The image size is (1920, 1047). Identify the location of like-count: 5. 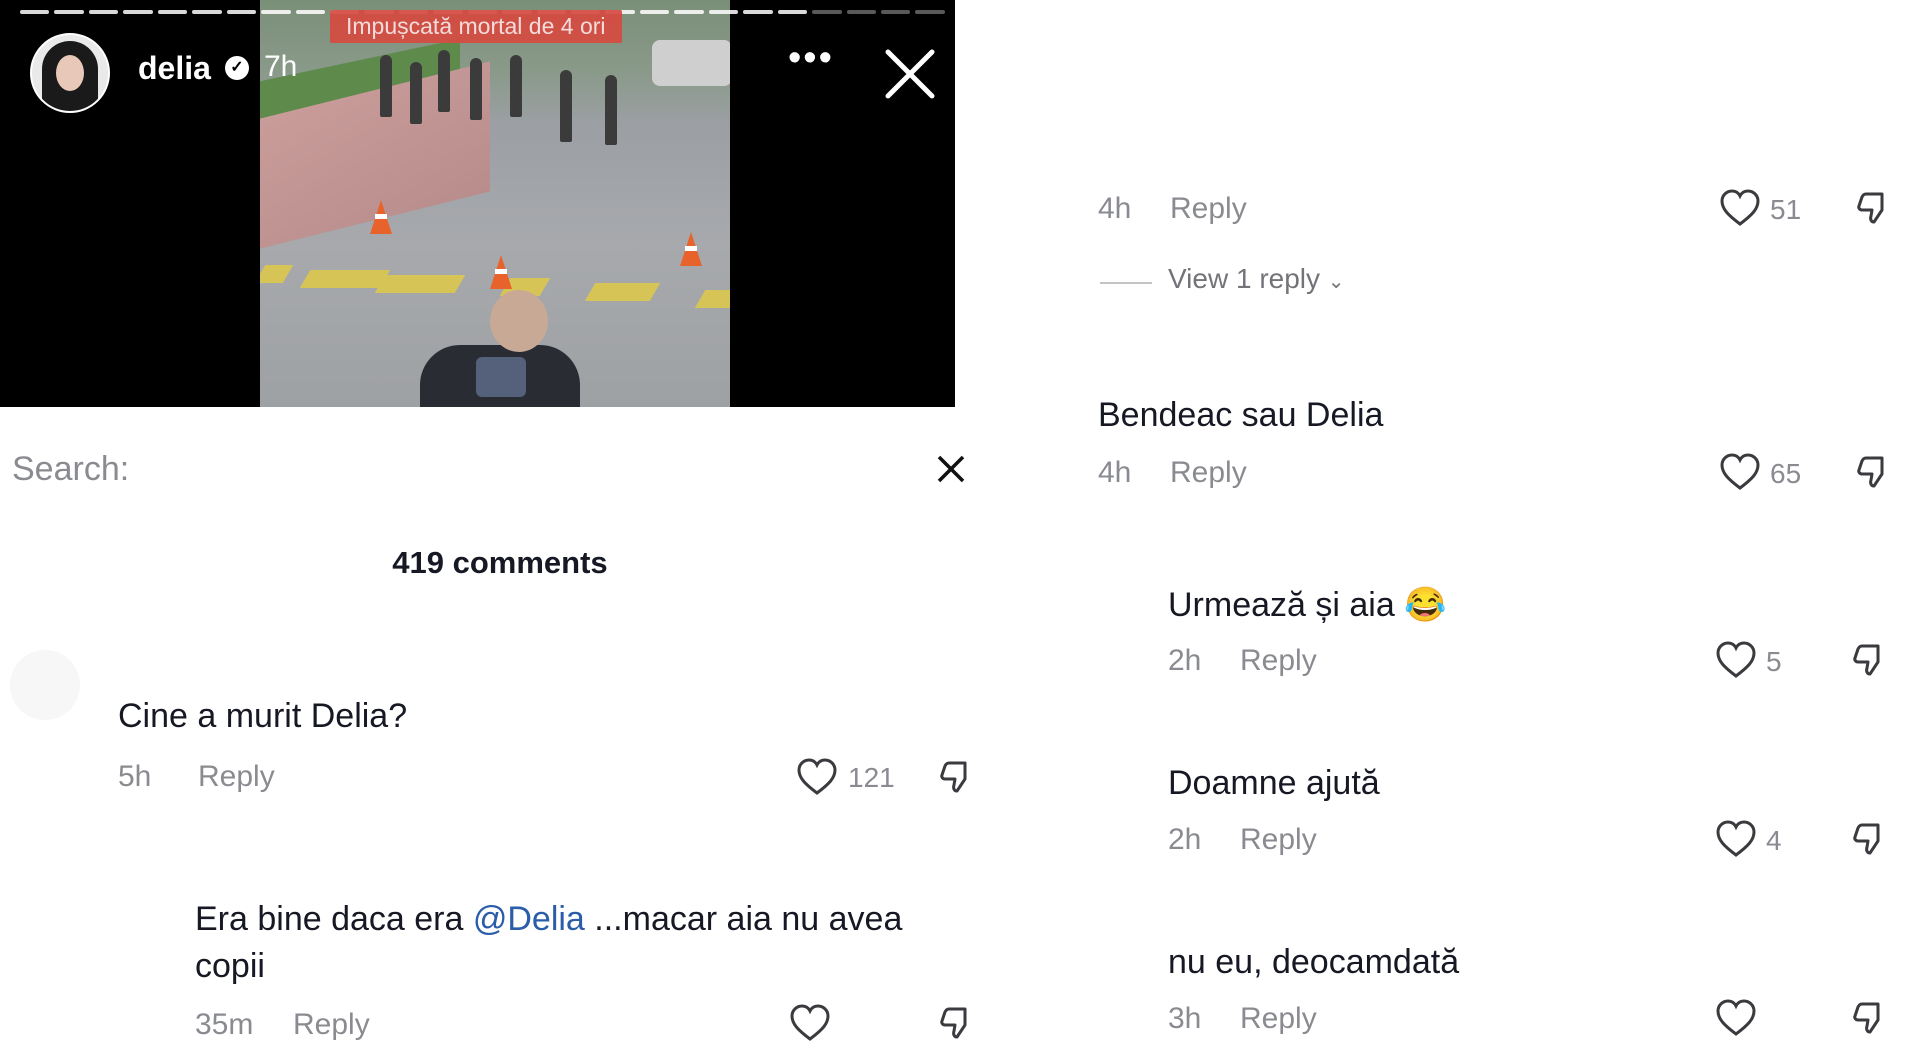
(1774, 661).